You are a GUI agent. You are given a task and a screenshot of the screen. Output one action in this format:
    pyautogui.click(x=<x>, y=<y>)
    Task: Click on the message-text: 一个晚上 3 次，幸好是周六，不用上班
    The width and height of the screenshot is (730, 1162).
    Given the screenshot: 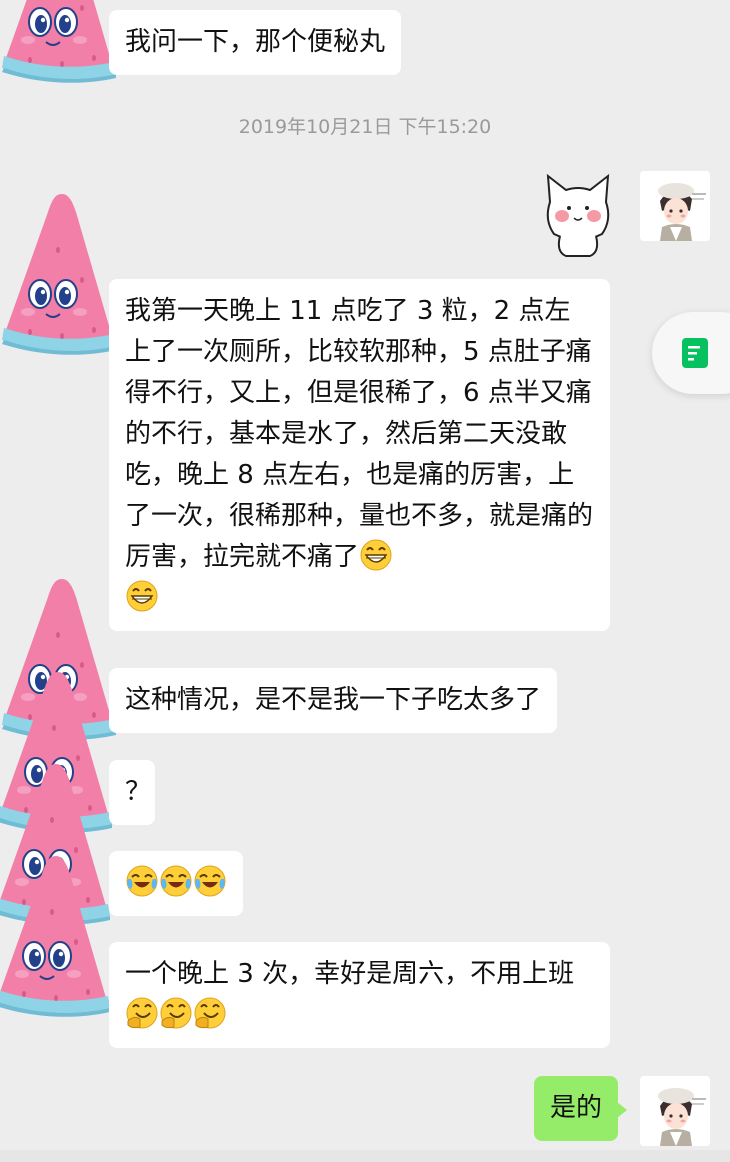 What is the action you would take?
    pyautogui.click(x=350, y=974)
    